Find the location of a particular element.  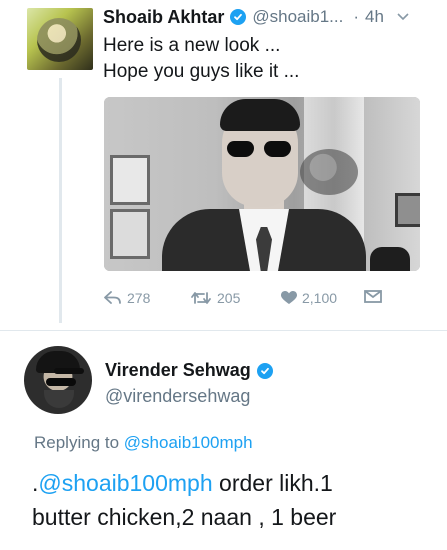

photo-hair is located at coordinates (260, 115).